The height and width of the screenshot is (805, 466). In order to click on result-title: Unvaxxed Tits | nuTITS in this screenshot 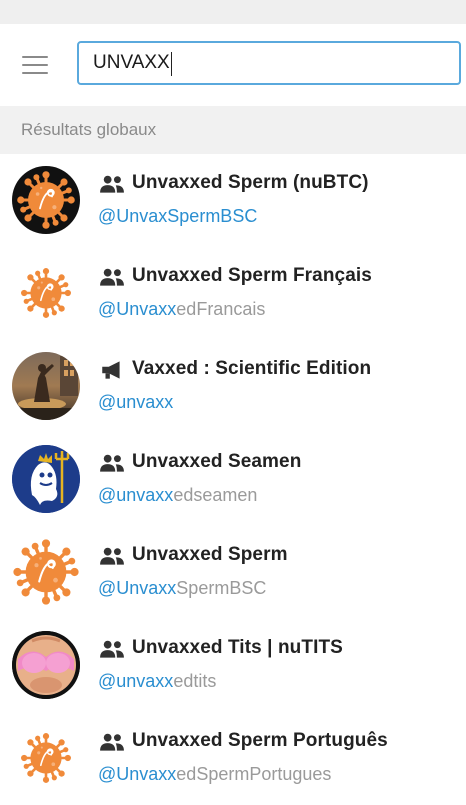, I will do `click(237, 647)`.